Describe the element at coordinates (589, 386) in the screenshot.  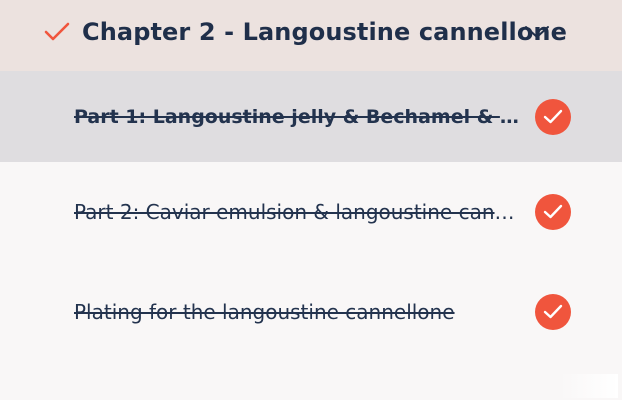
I see `scroll-fade` at that location.